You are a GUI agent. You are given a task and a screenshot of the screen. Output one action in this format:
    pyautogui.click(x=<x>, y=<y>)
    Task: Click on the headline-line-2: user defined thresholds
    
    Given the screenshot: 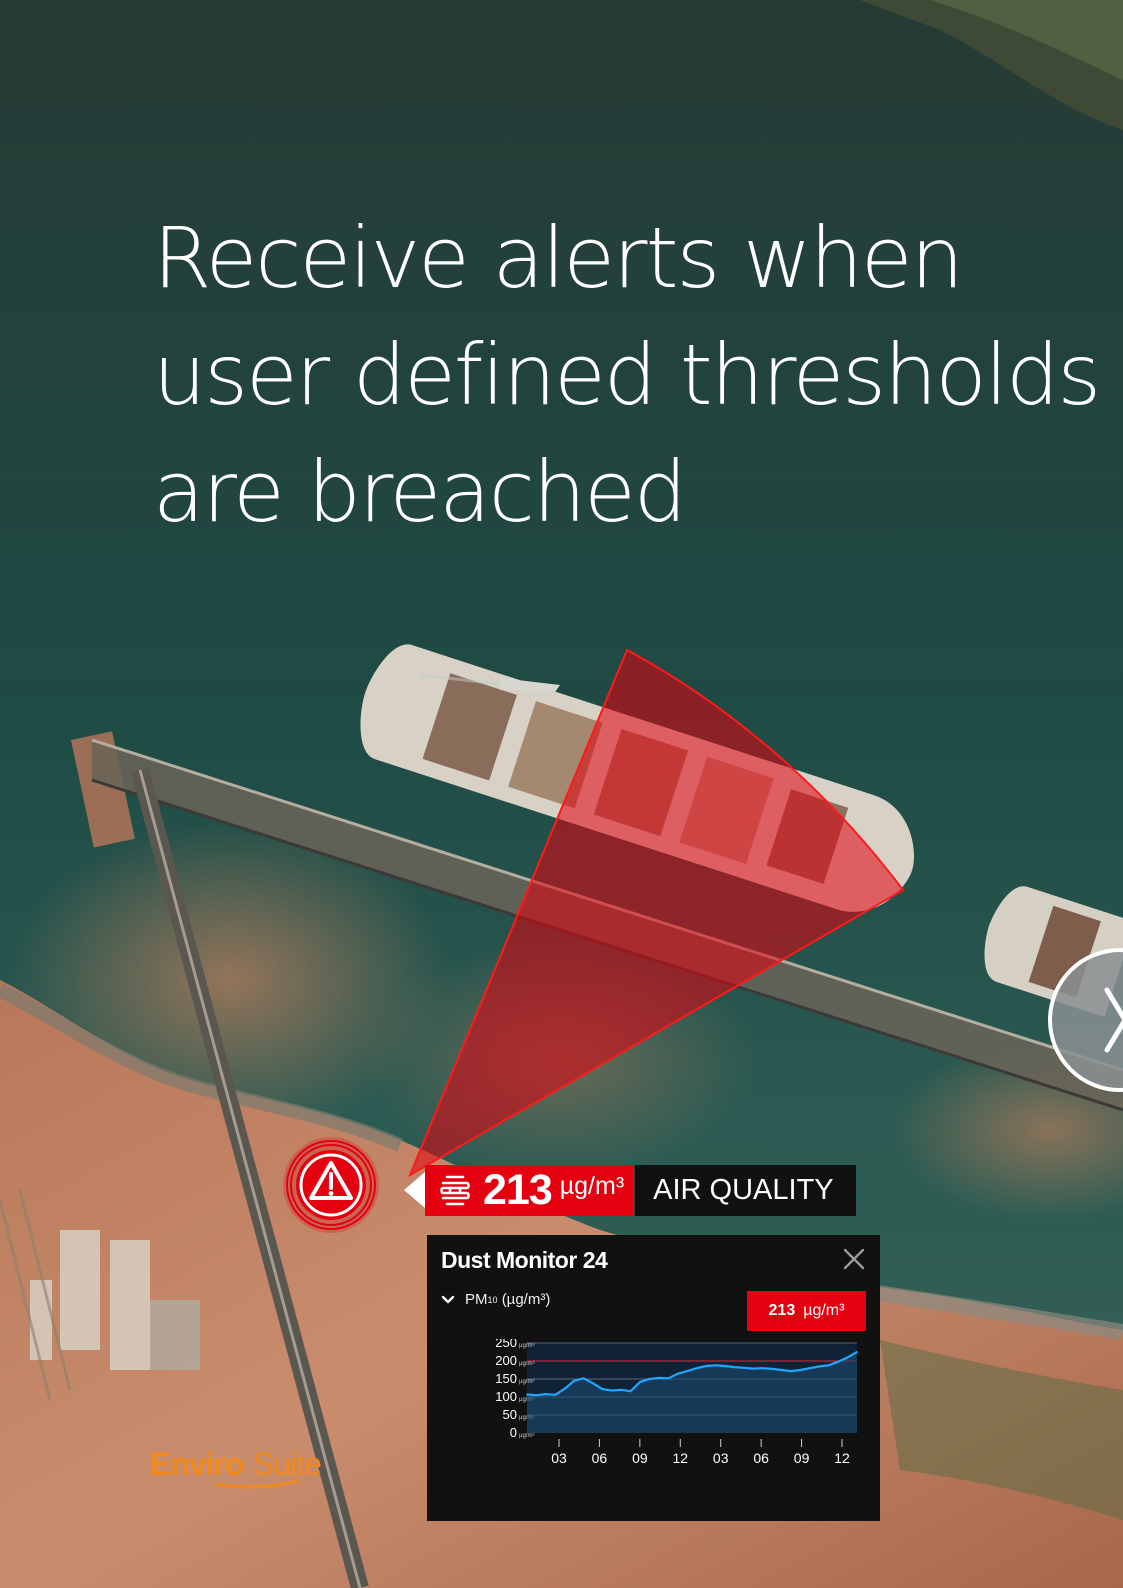 What is the action you would take?
    pyautogui.click(x=627, y=375)
    